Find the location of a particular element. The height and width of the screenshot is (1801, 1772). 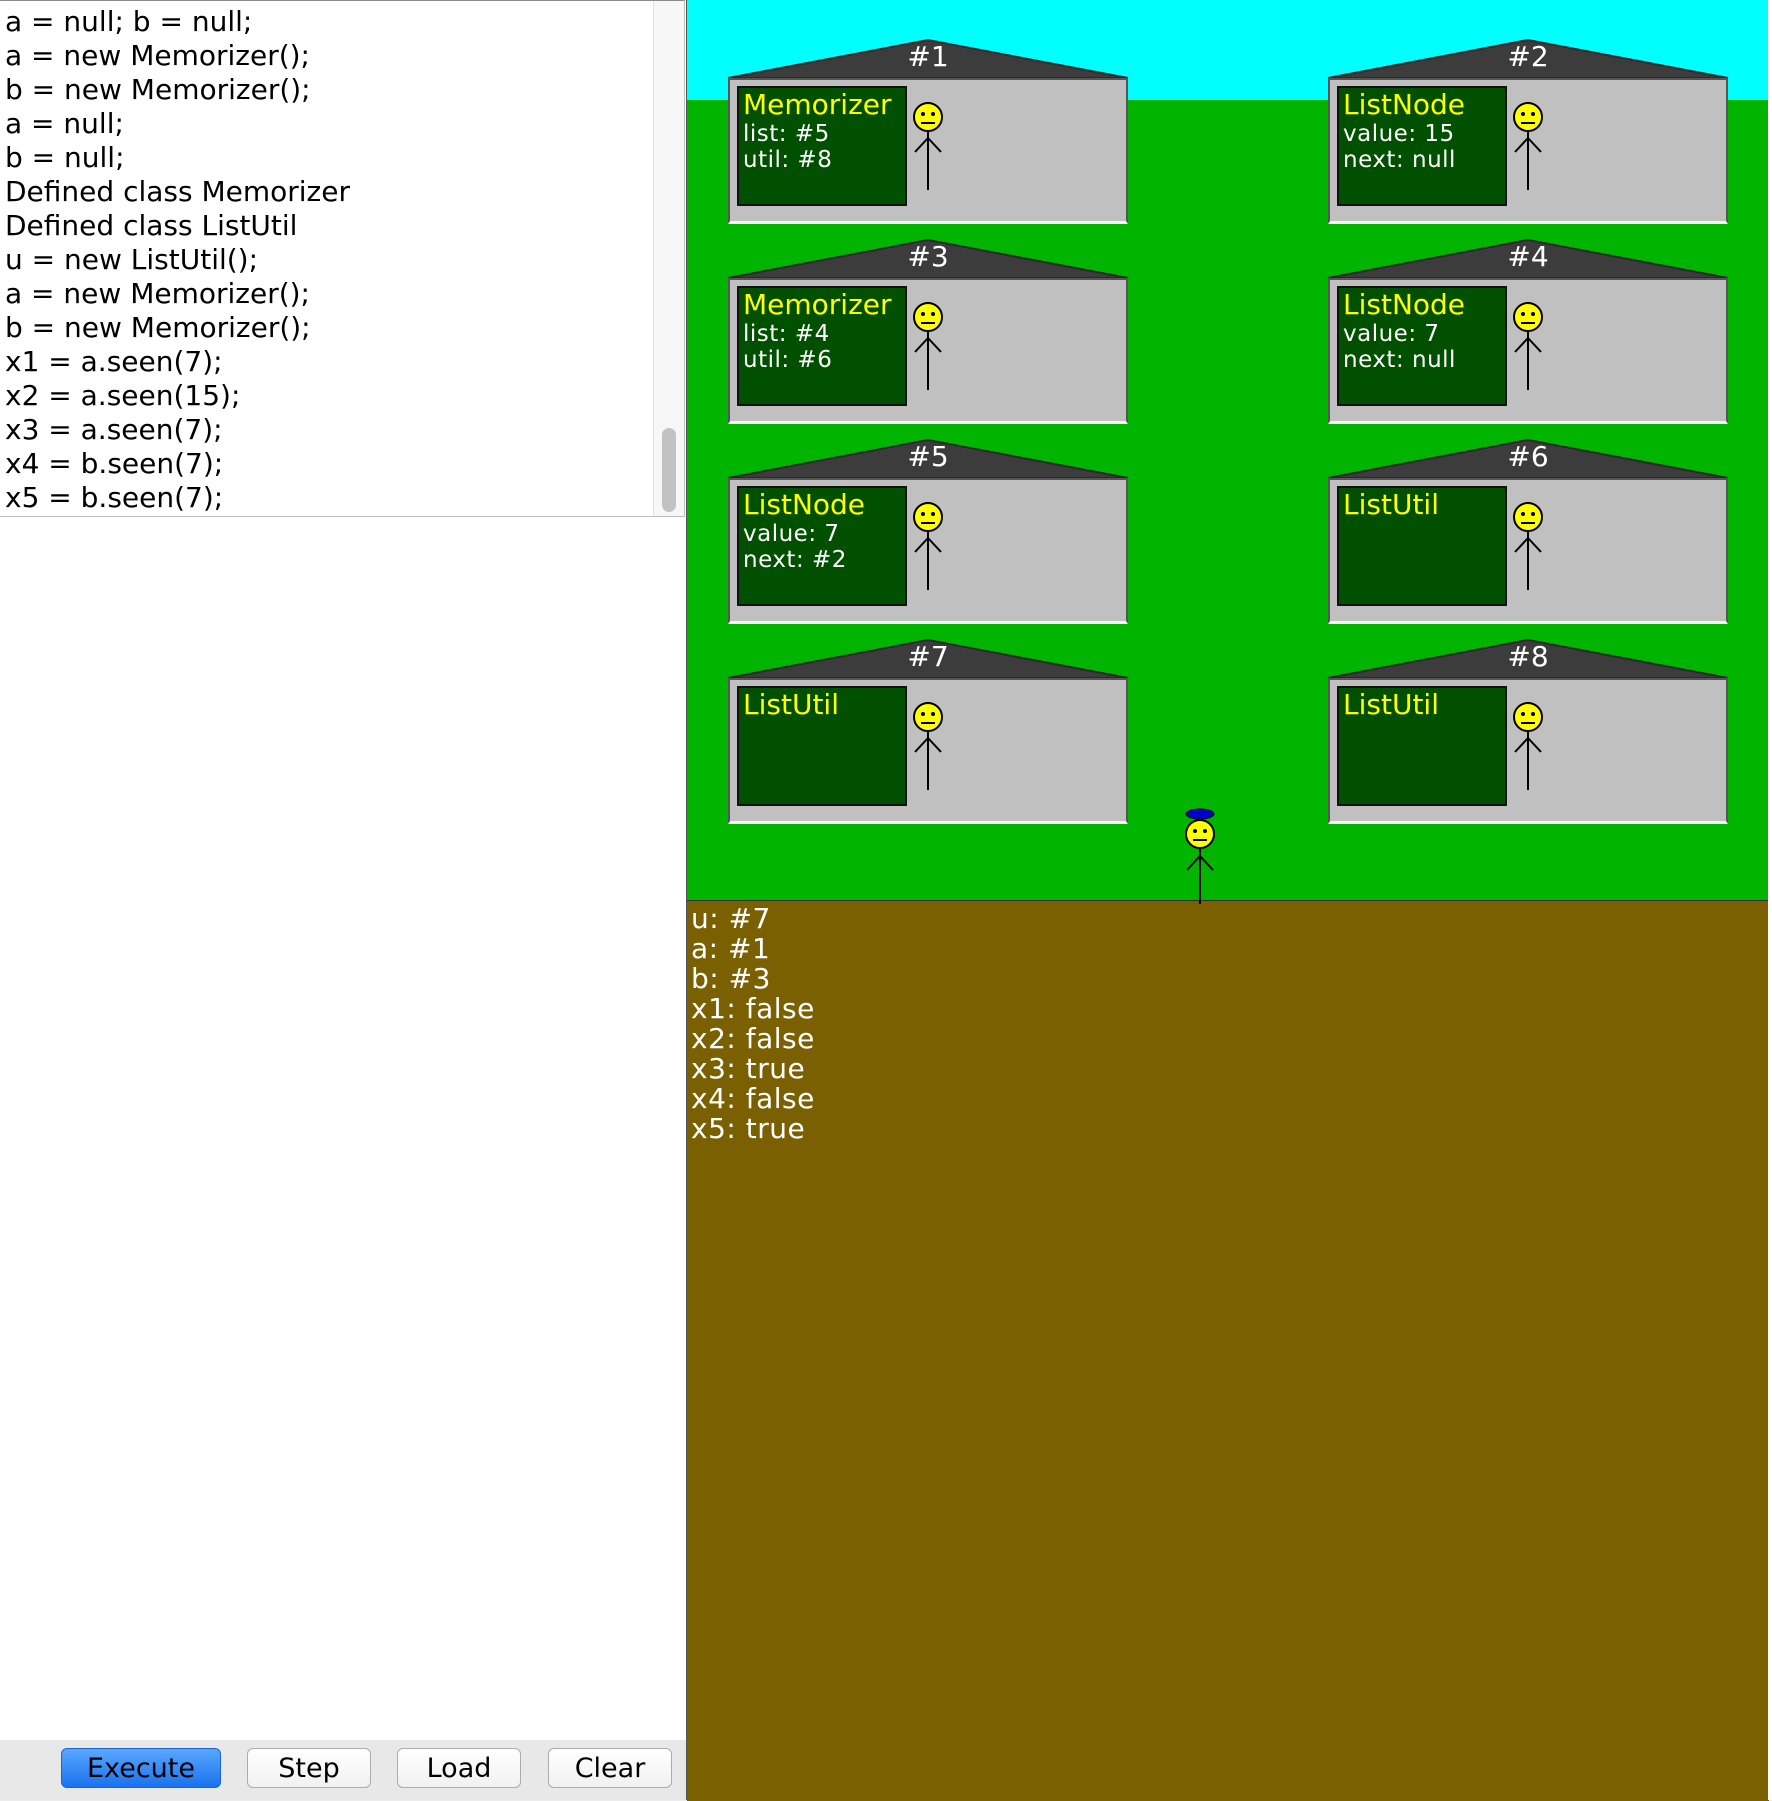

variable-entry: x4: false is located at coordinates (753, 1098).